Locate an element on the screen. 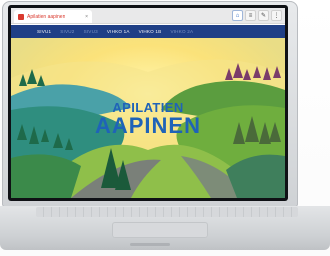 This screenshot has height=256, width=330. pencil-icon: ✎ is located at coordinates (263, 15).